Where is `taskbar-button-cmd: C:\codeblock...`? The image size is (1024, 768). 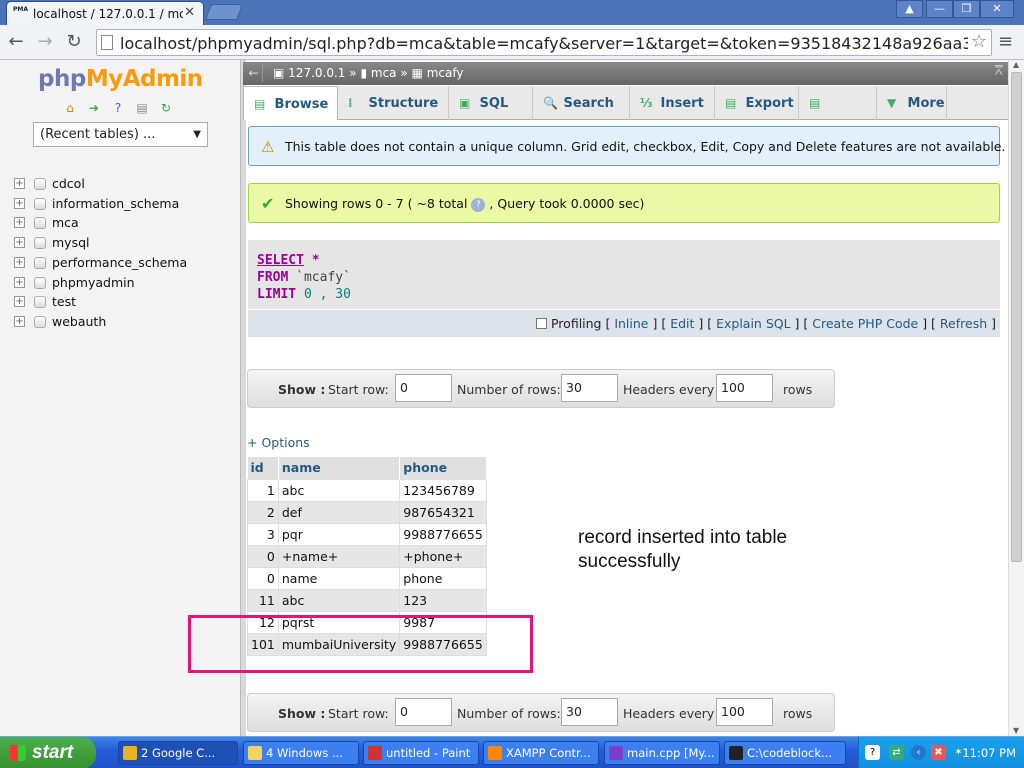
taskbar-button-cmd: C:\codeblock... is located at coordinates (785, 753).